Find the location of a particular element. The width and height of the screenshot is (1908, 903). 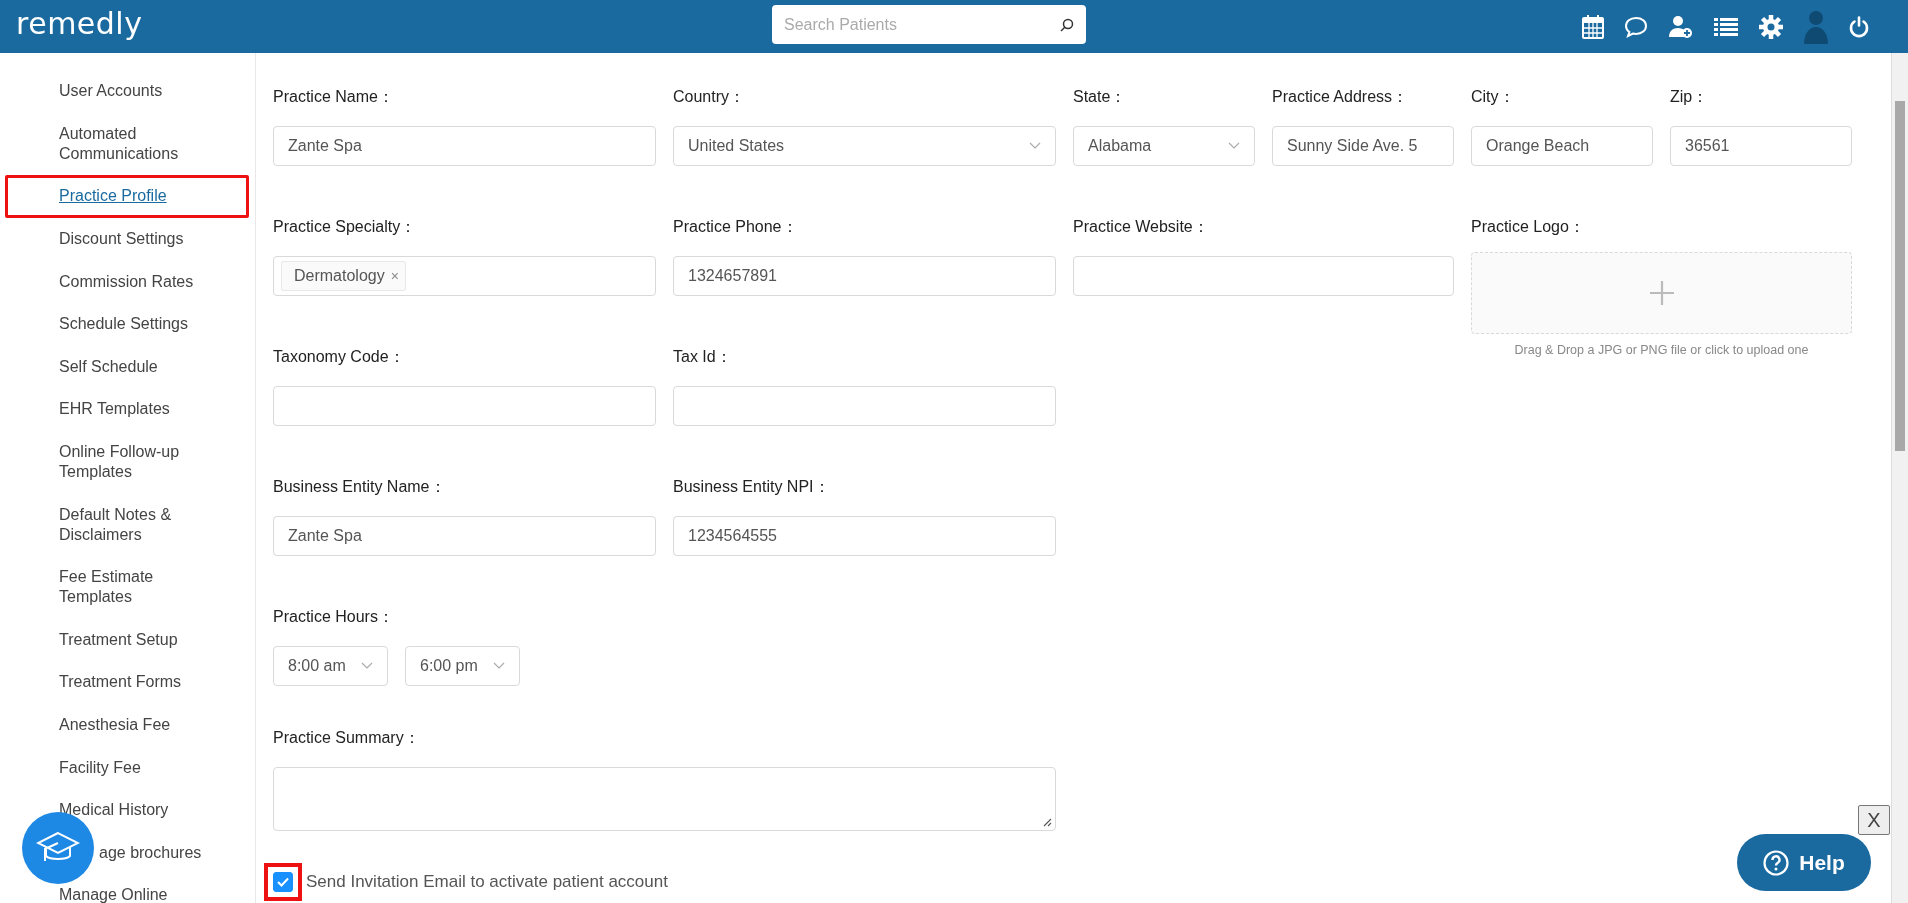

help-button: Help is located at coordinates (1804, 862).